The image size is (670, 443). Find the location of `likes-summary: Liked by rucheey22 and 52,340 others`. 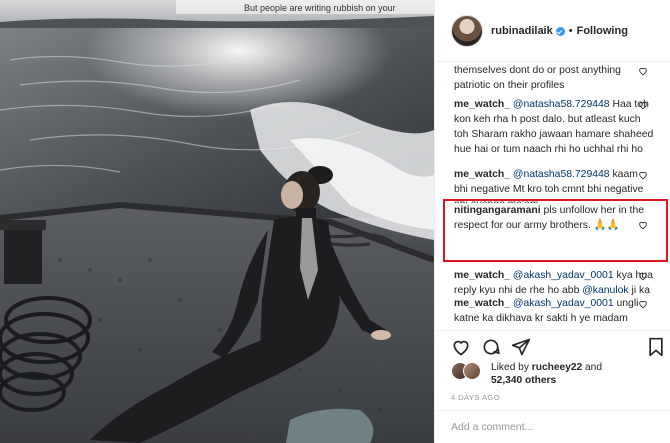

likes-summary: Liked by rucheey22 and 52,340 others is located at coordinates (556, 372).